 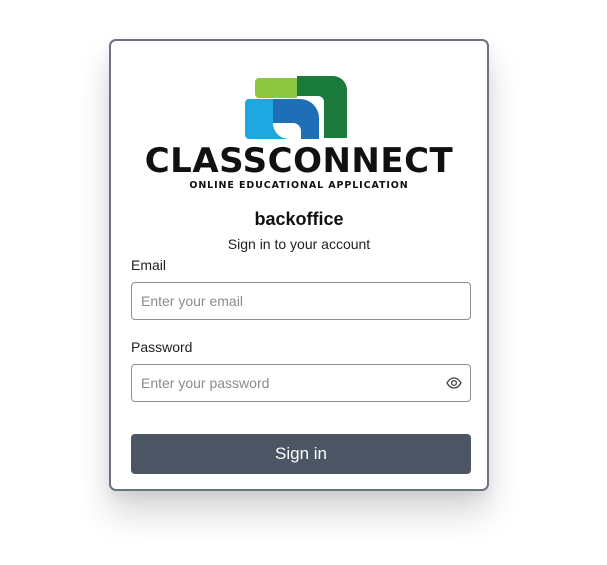 What do you see at coordinates (299, 185) in the screenshot?
I see `logo-tagline: ONLINE EDUCATIONAL APPLICATION` at bounding box center [299, 185].